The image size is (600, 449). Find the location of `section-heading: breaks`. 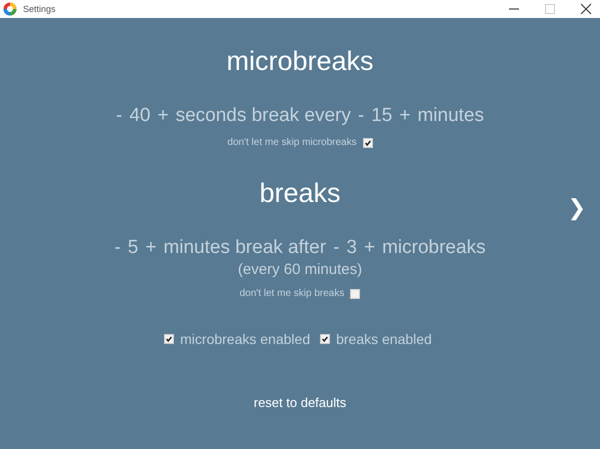

section-heading: breaks is located at coordinates (300, 193).